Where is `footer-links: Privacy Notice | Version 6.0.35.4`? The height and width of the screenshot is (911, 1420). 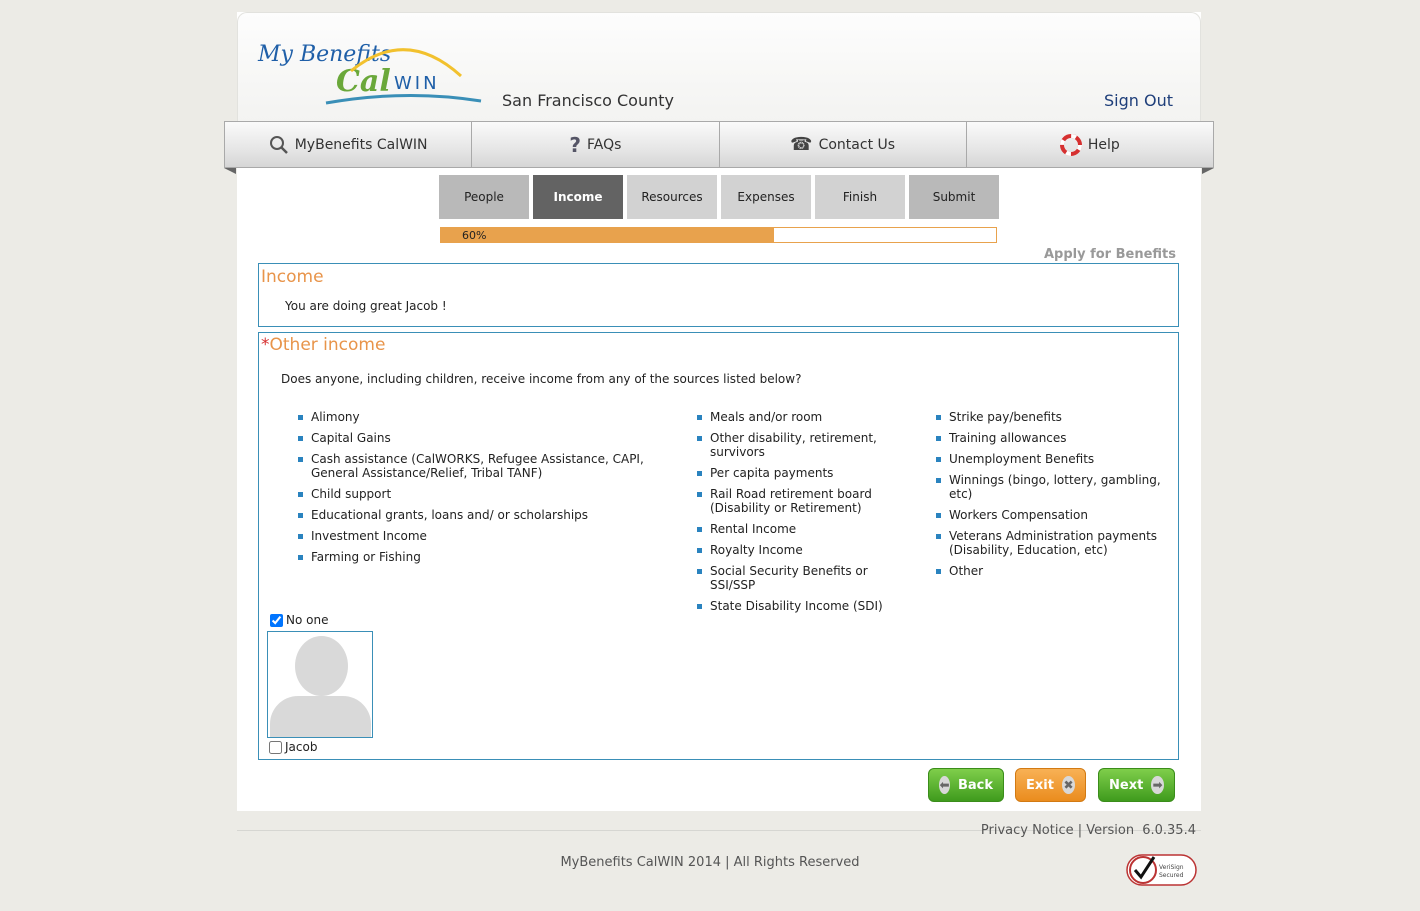
footer-links: Privacy Notice | Version 6.0.35.4 is located at coordinates (1088, 830).